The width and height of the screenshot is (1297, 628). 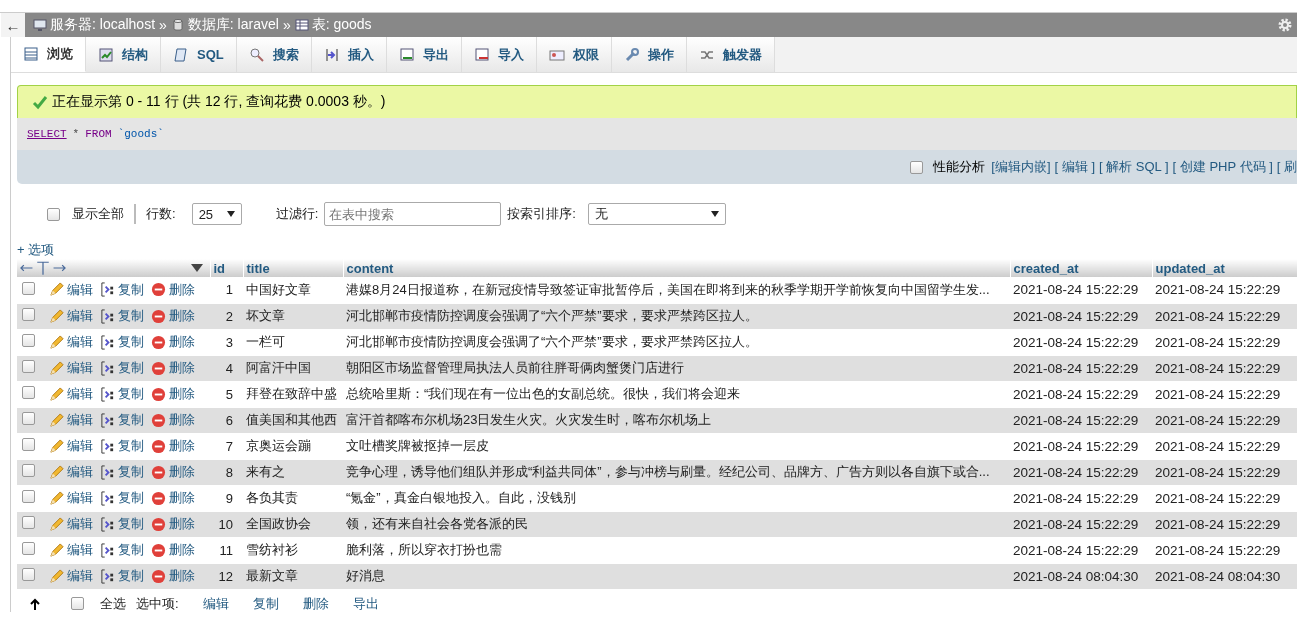 What do you see at coordinates (676, 316) in the screenshot?
I see `table-cell: 河北邯郸市疫情防控调度会强调了“六个严禁”要求，要求严禁跨区拉人。` at bounding box center [676, 316].